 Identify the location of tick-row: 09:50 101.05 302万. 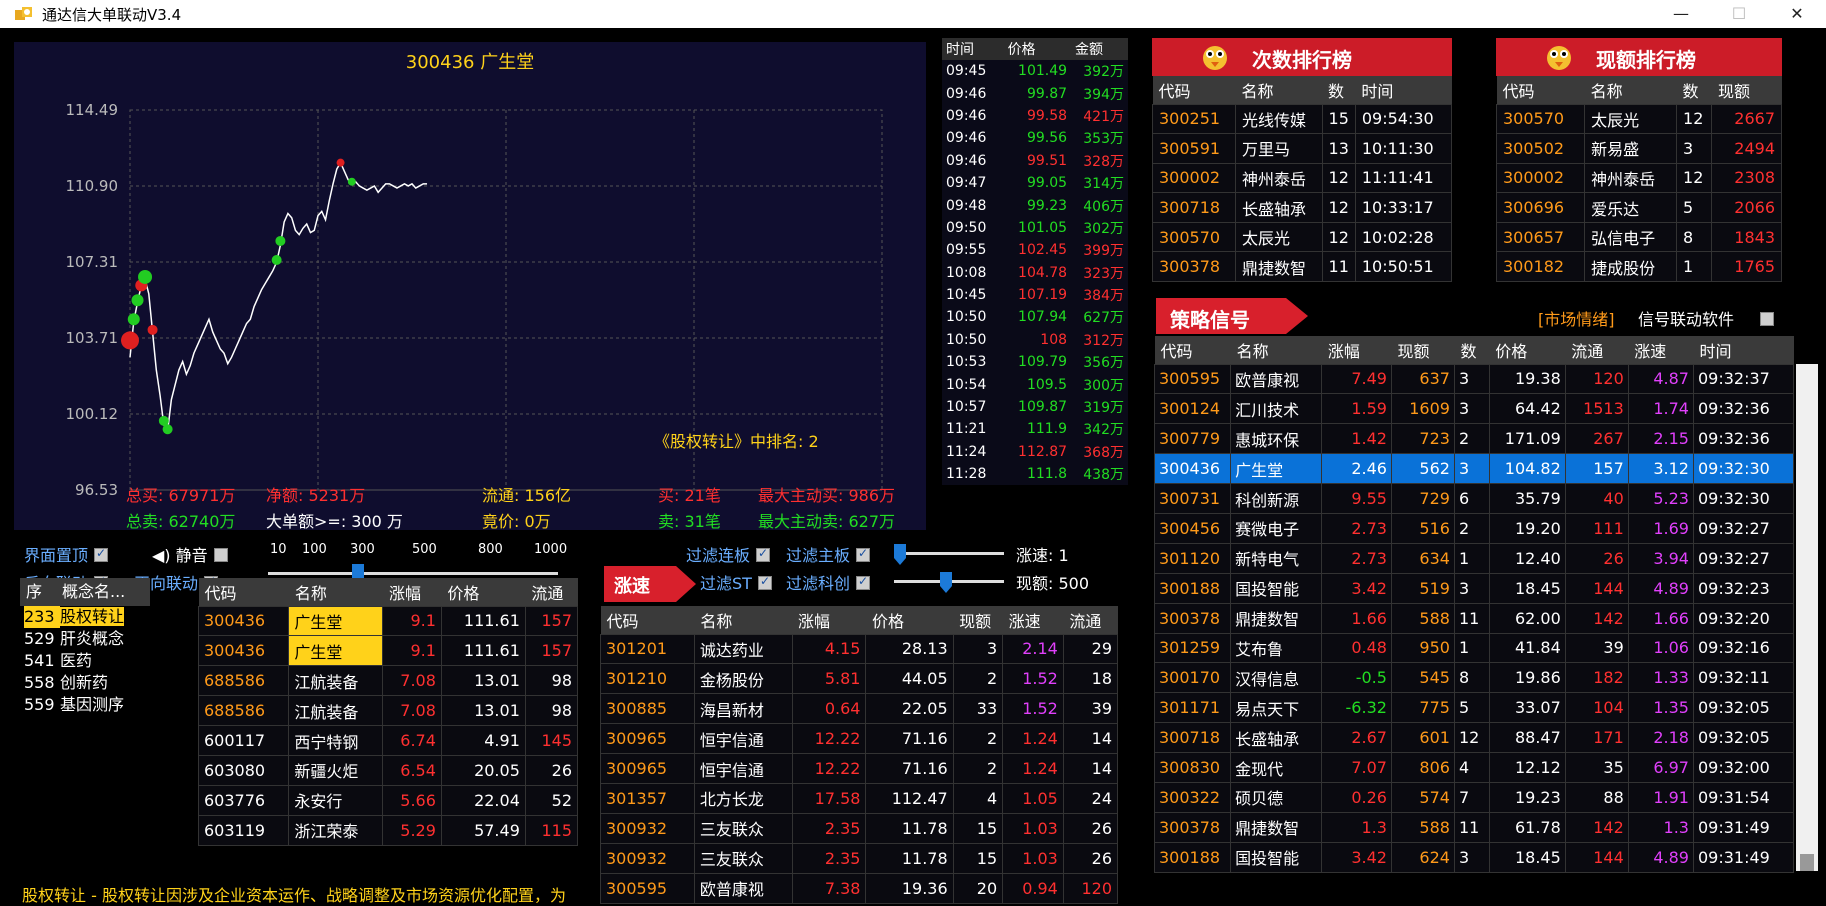
(1035, 228).